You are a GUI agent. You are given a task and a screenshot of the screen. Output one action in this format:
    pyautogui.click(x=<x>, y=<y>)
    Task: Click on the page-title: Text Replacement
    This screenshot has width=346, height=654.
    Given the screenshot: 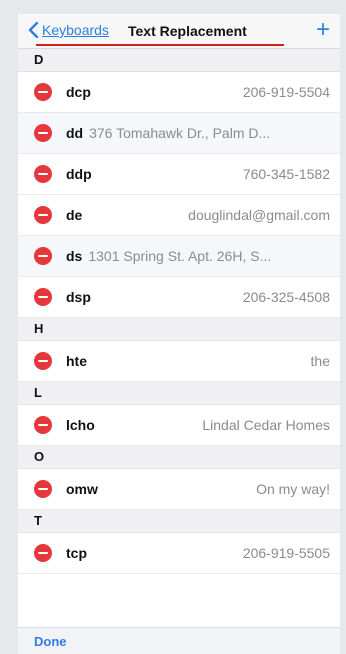 What is the action you would take?
    pyautogui.click(x=187, y=31)
    